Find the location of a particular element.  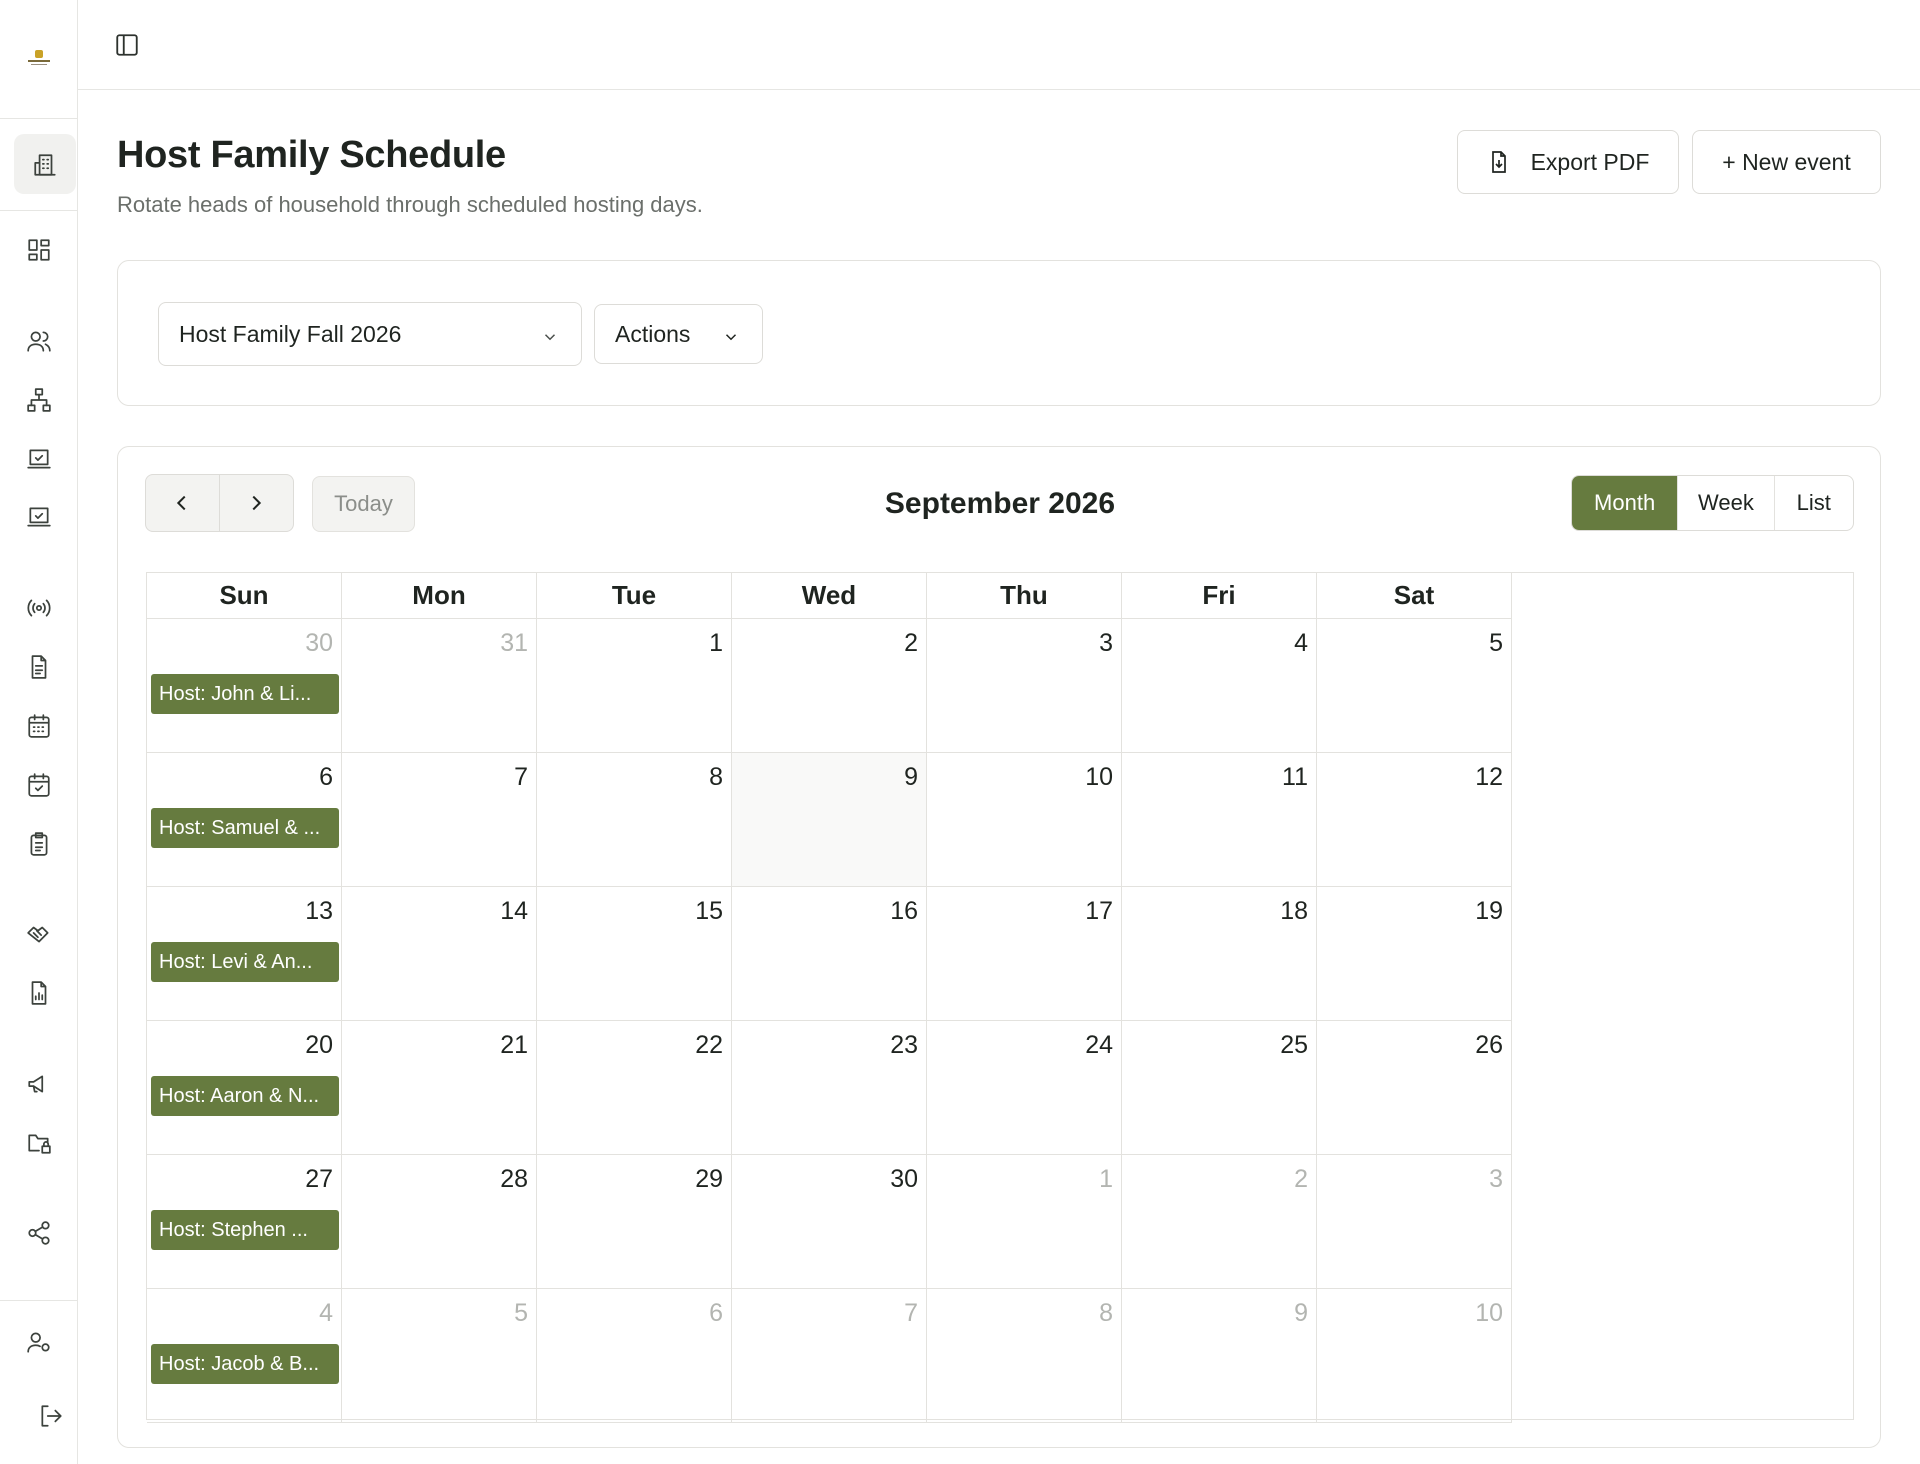

clipboard-icon is located at coordinates (39, 844).